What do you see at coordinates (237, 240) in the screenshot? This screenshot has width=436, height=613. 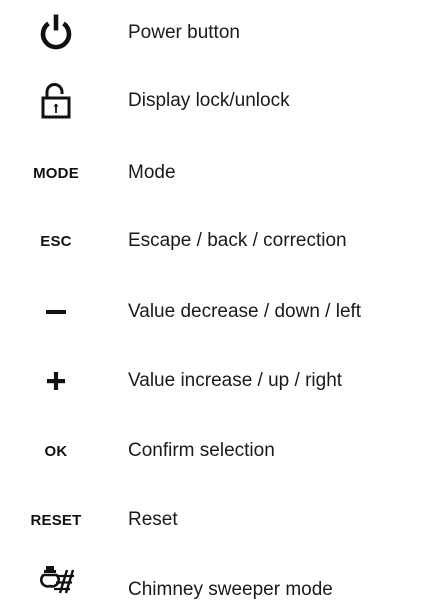 I see `legend-description: Escape / back / correction` at bounding box center [237, 240].